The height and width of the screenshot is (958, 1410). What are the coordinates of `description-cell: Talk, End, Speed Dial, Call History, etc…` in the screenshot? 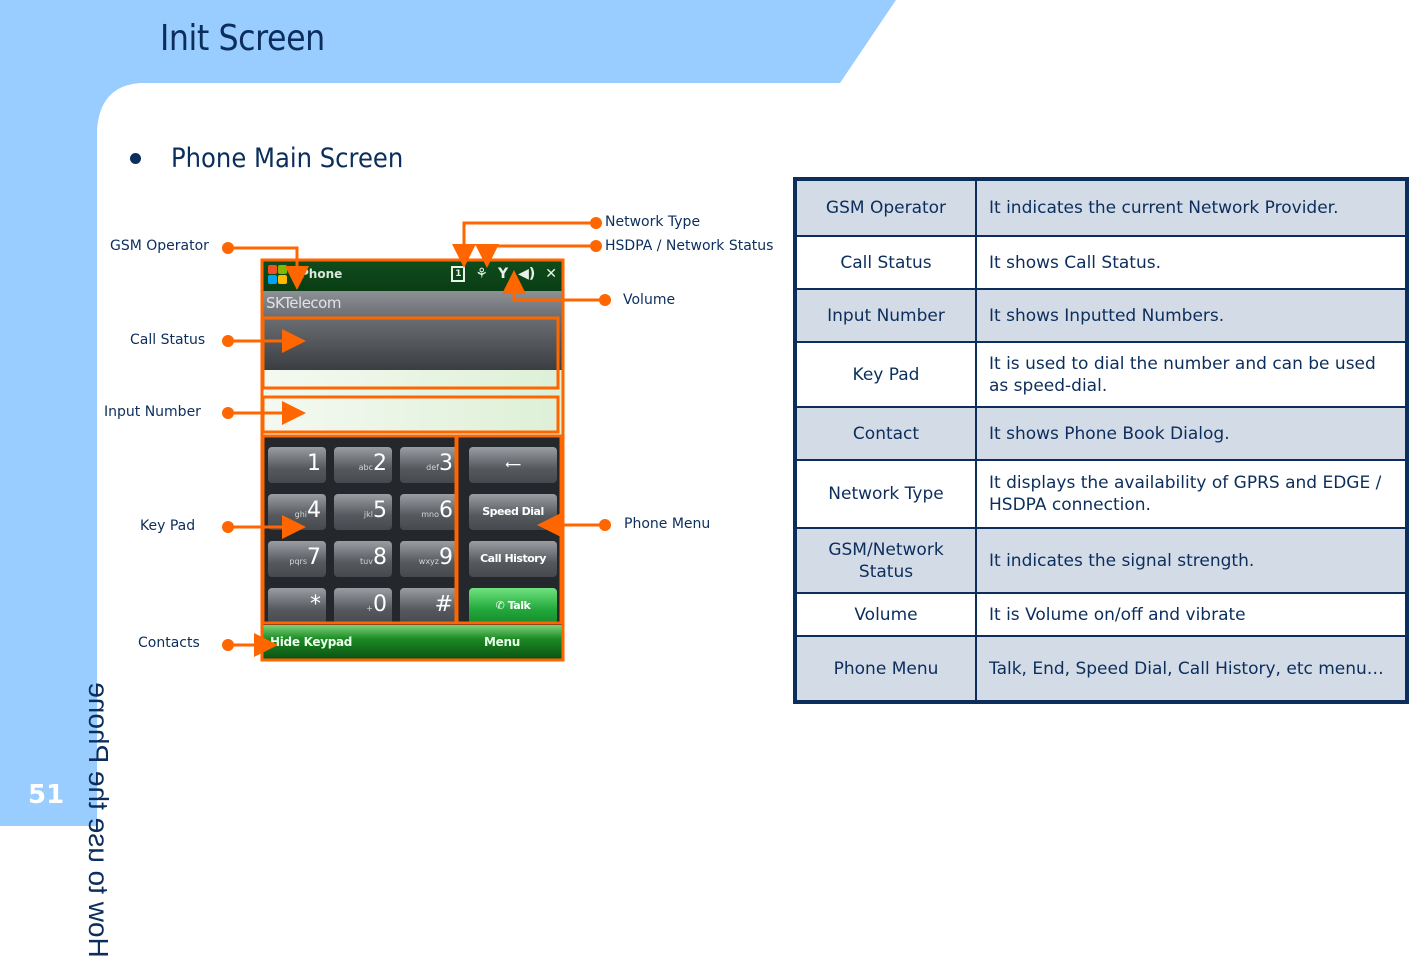 It's located at (1191, 669).